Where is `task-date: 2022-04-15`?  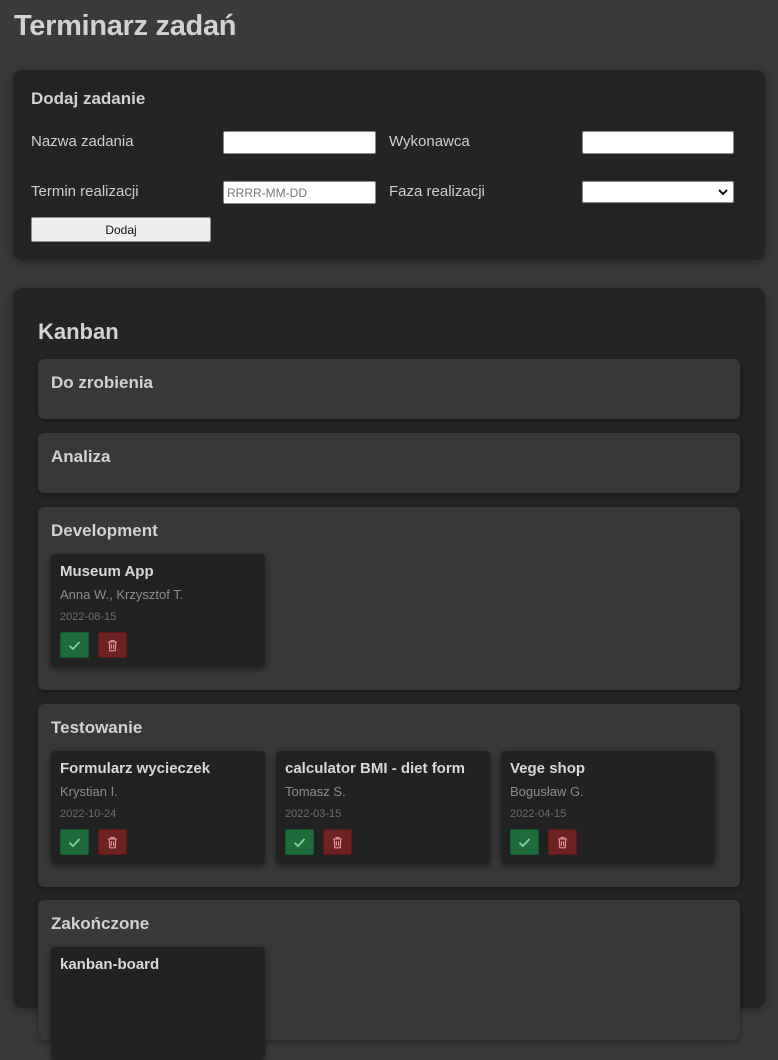
task-date: 2022-04-15 is located at coordinates (538, 814).